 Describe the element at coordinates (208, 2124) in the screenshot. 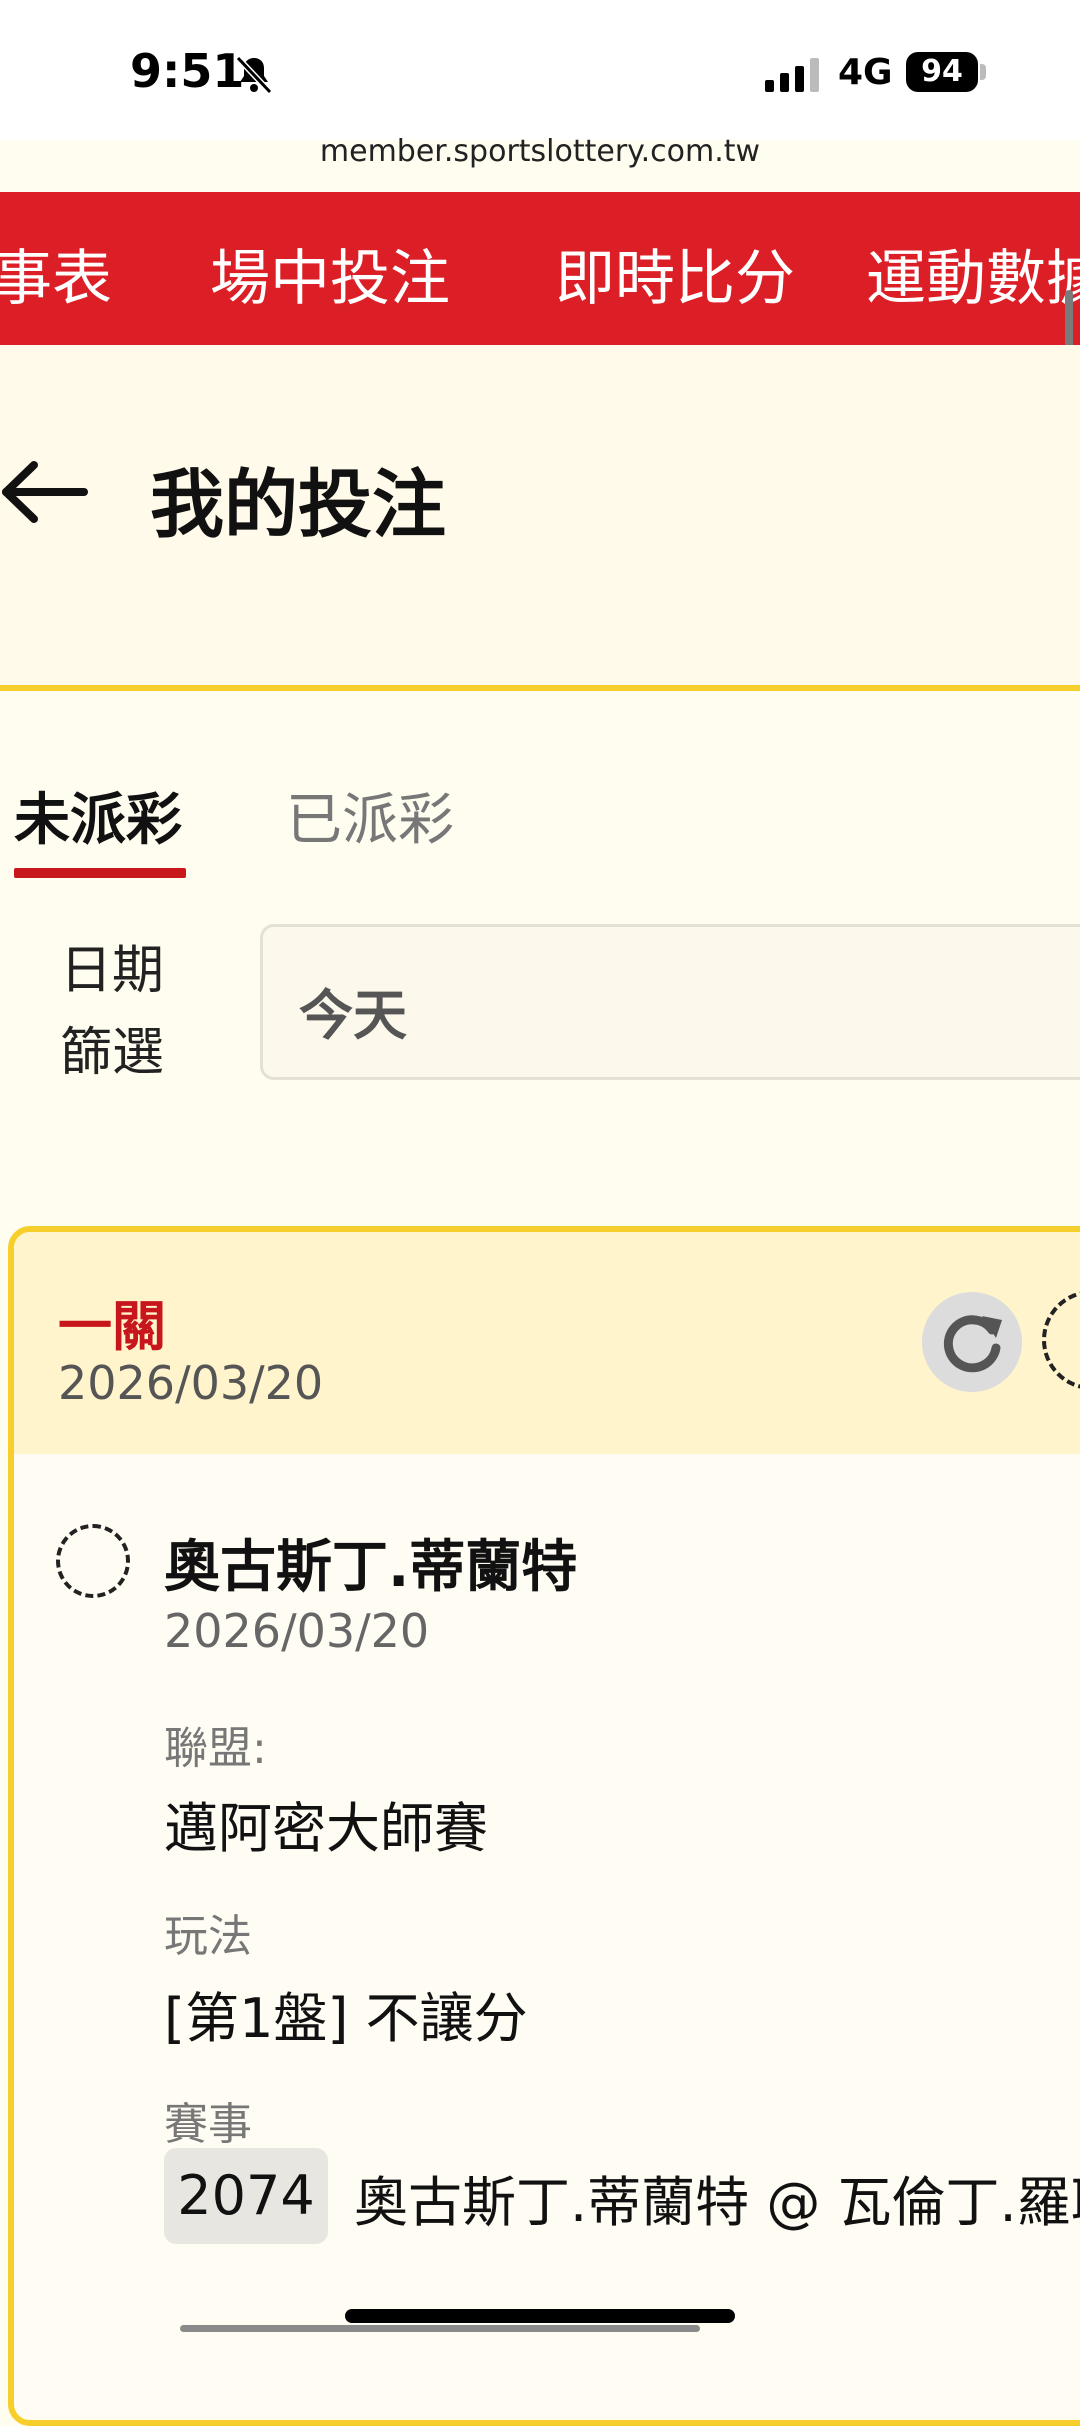

I see `match-label: 賽事` at that location.